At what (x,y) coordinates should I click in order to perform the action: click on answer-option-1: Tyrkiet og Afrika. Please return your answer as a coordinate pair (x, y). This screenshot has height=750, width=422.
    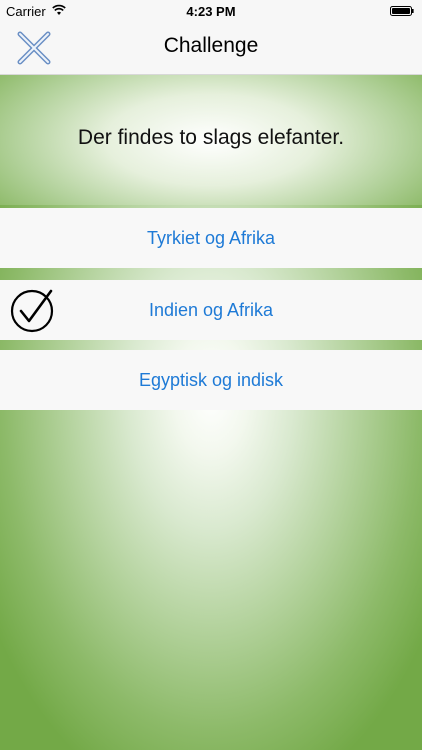
    Looking at the image, I should click on (211, 238).